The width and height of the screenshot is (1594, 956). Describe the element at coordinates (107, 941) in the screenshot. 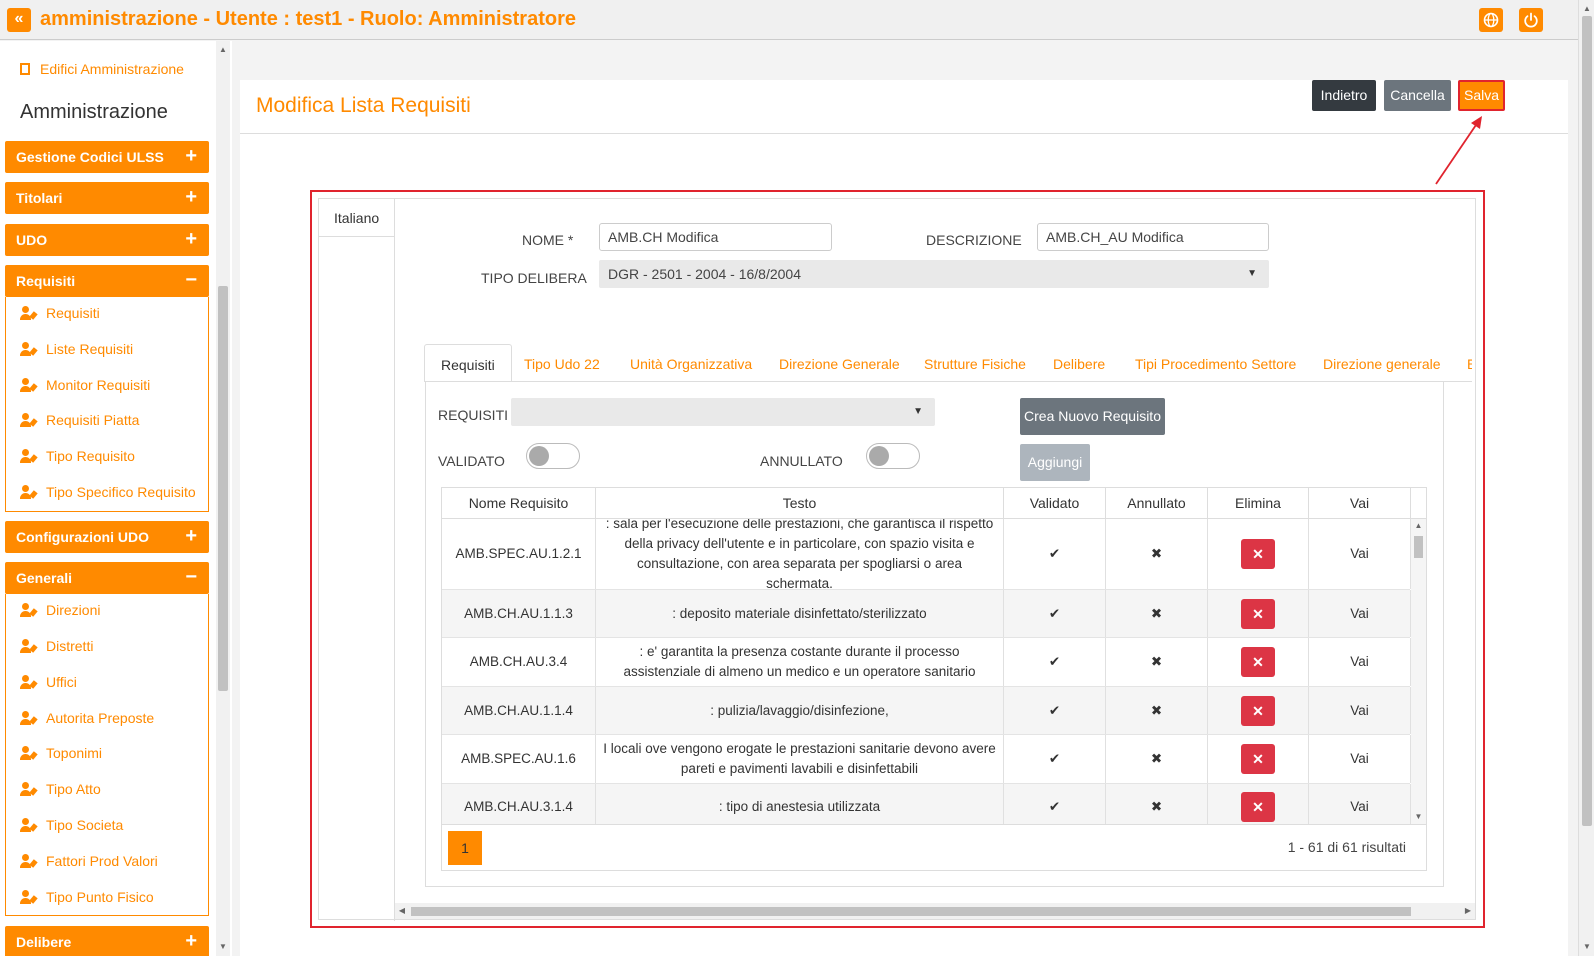

I see `sidebar-section-delibere: Delibere +` at that location.